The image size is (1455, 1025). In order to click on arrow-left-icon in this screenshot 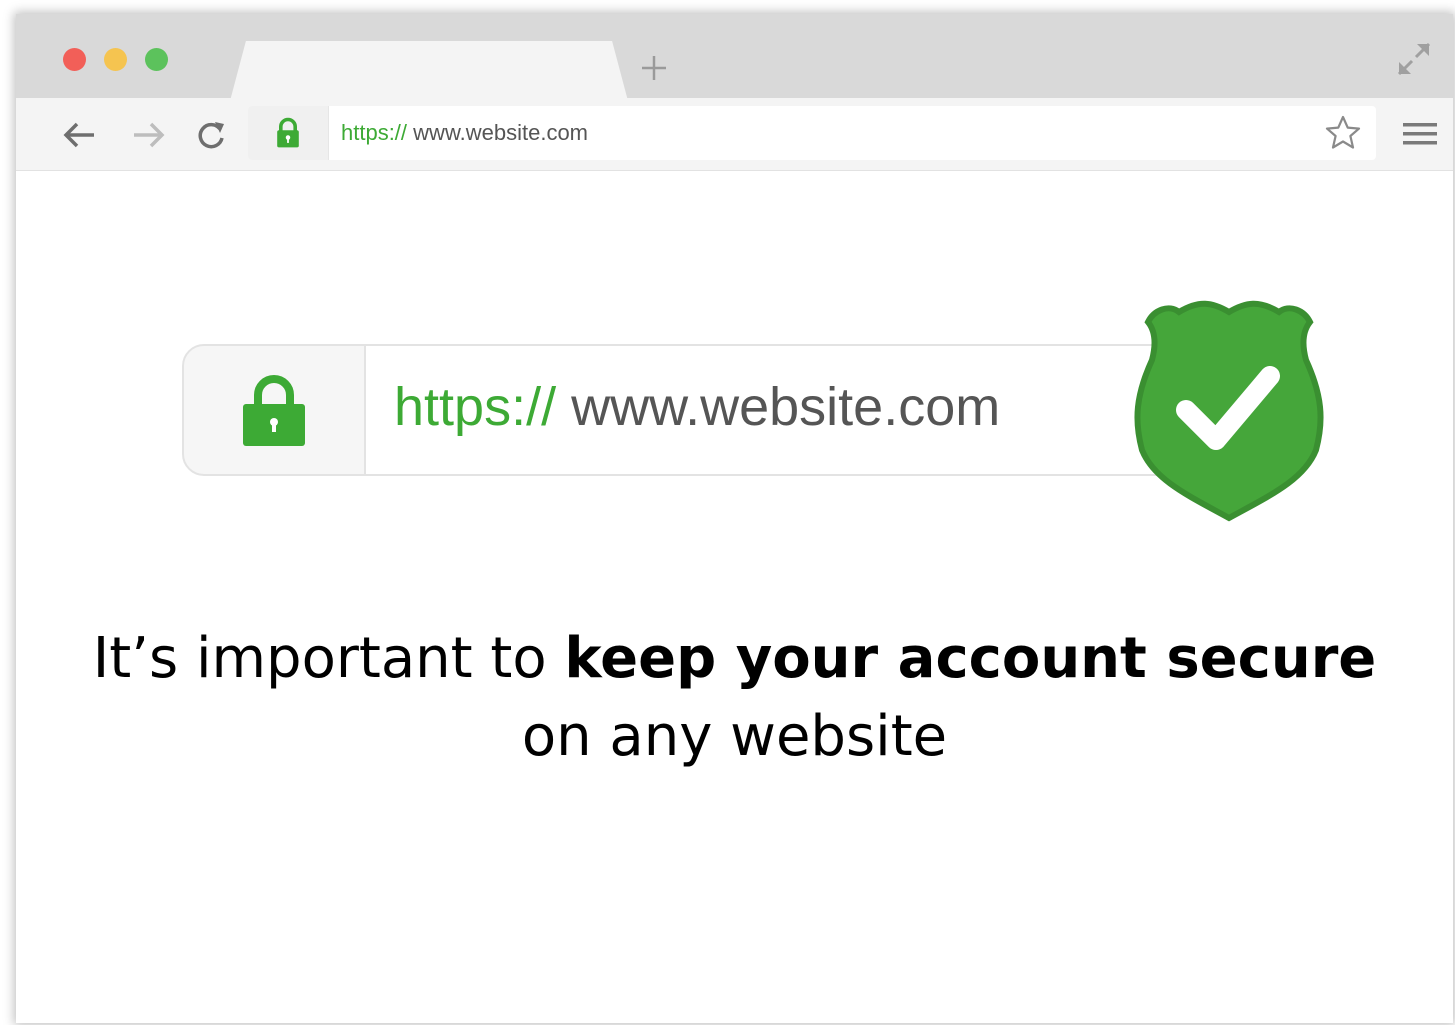, I will do `click(79, 135)`.